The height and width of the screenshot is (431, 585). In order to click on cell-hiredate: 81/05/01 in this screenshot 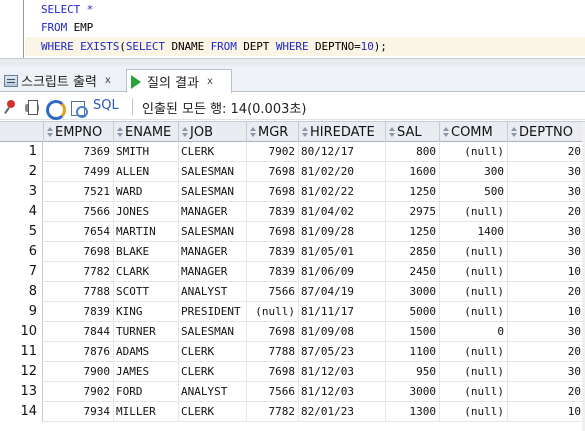, I will do `click(342, 252)`.